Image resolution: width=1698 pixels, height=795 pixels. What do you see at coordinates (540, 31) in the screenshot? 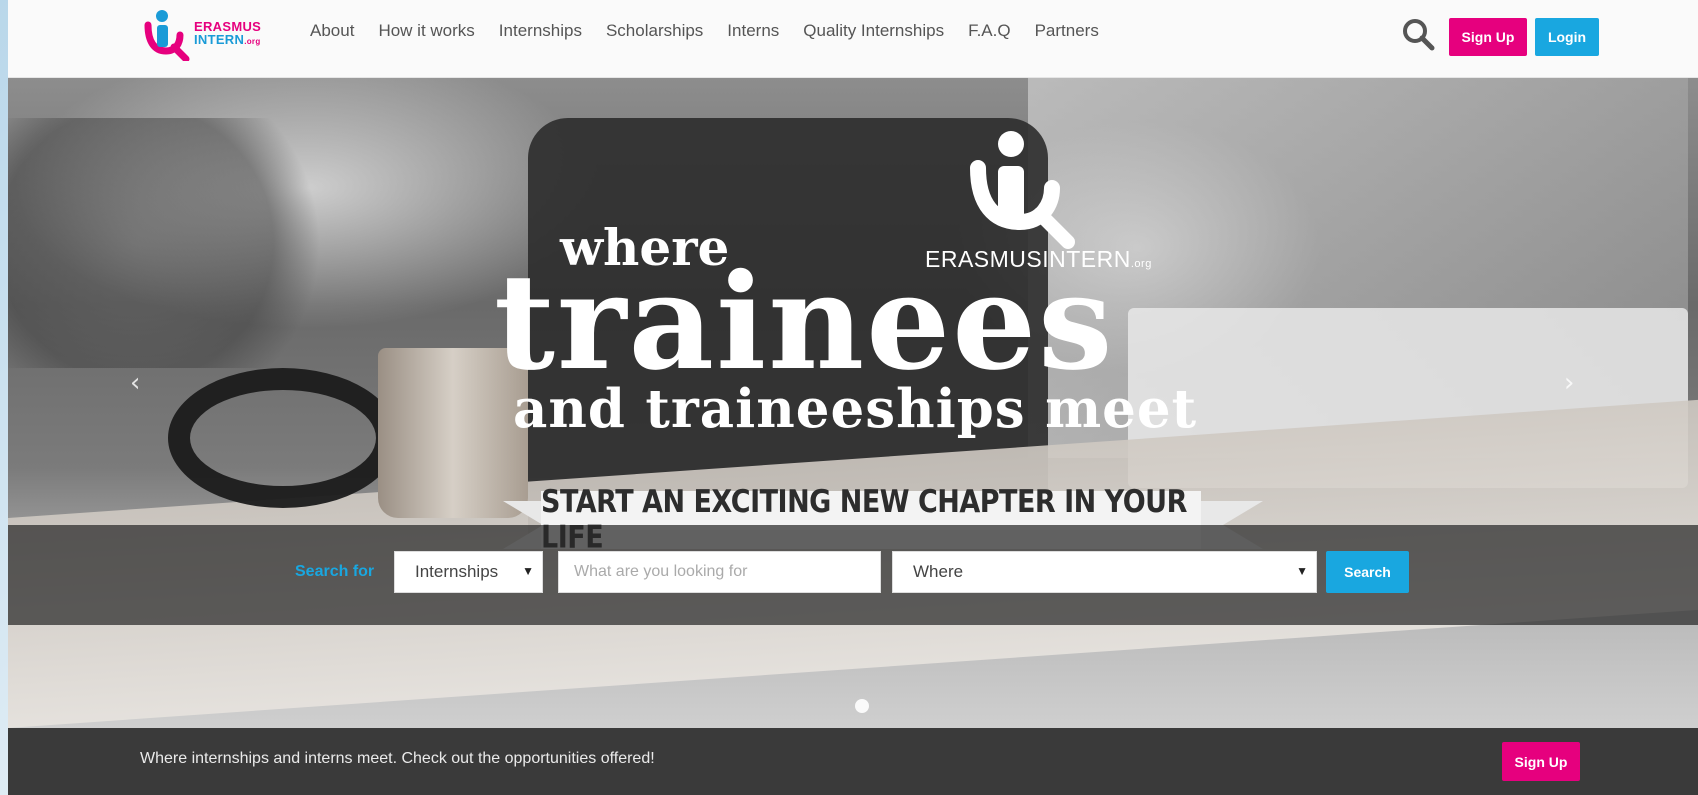
I see `nav-item-internships: Internships` at bounding box center [540, 31].